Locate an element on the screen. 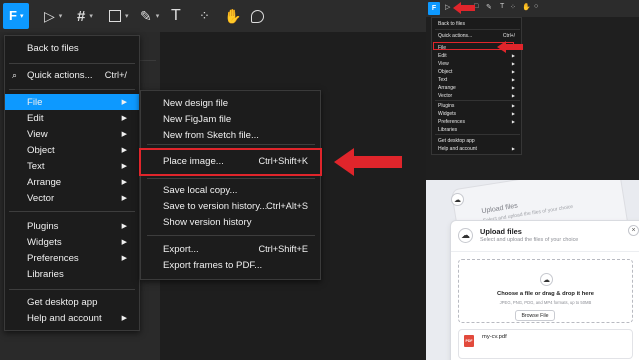 This screenshot has height=360, width=639. pen-tool: ✎ ▾ is located at coordinates (149, 16).